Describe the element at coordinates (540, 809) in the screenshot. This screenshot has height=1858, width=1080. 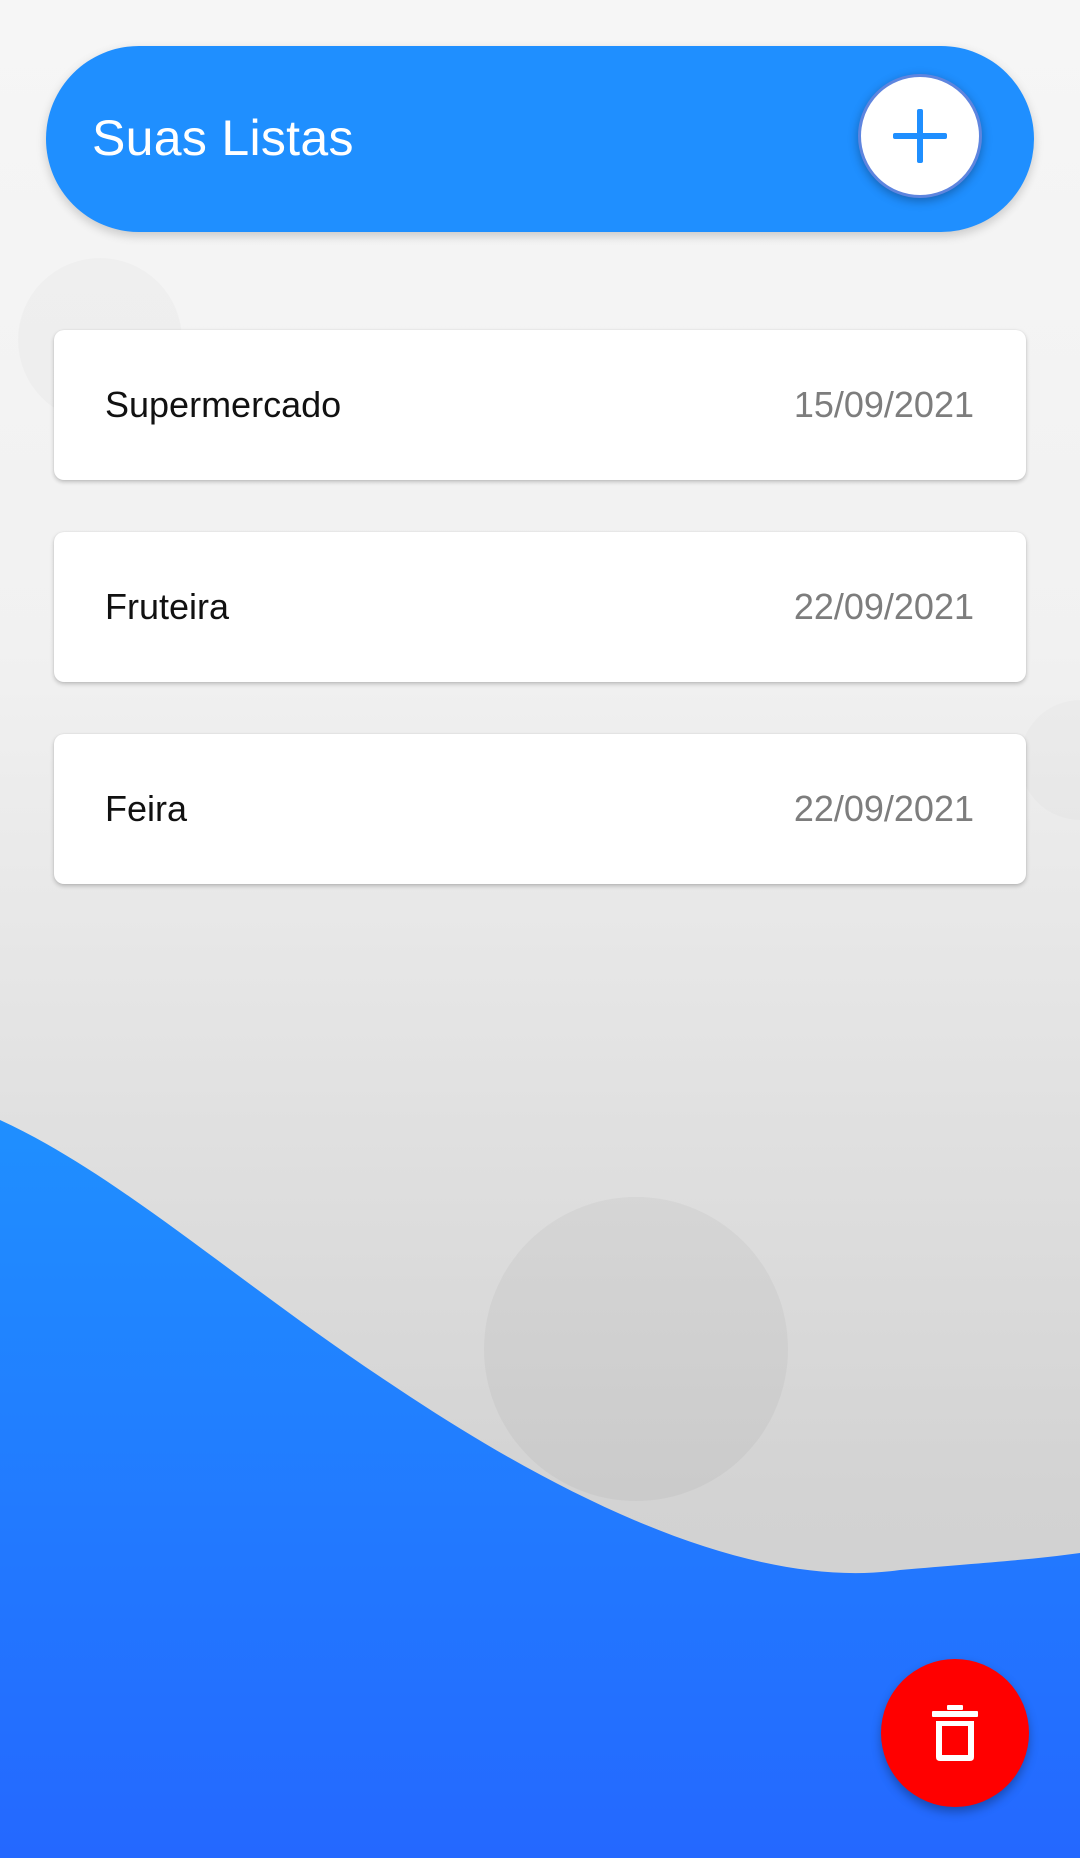
I see `list-item: Feira 22/09/2021` at that location.